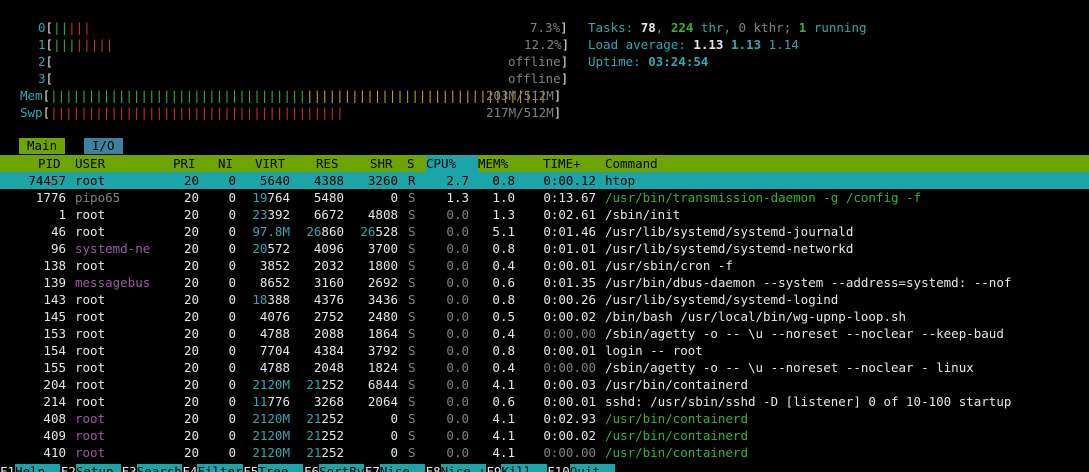 Image resolution: width=1089 pixels, height=472 pixels. What do you see at coordinates (503, 384) in the screenshot?
I see `cell-mem: 4.1` at bounding box center [503, 384].